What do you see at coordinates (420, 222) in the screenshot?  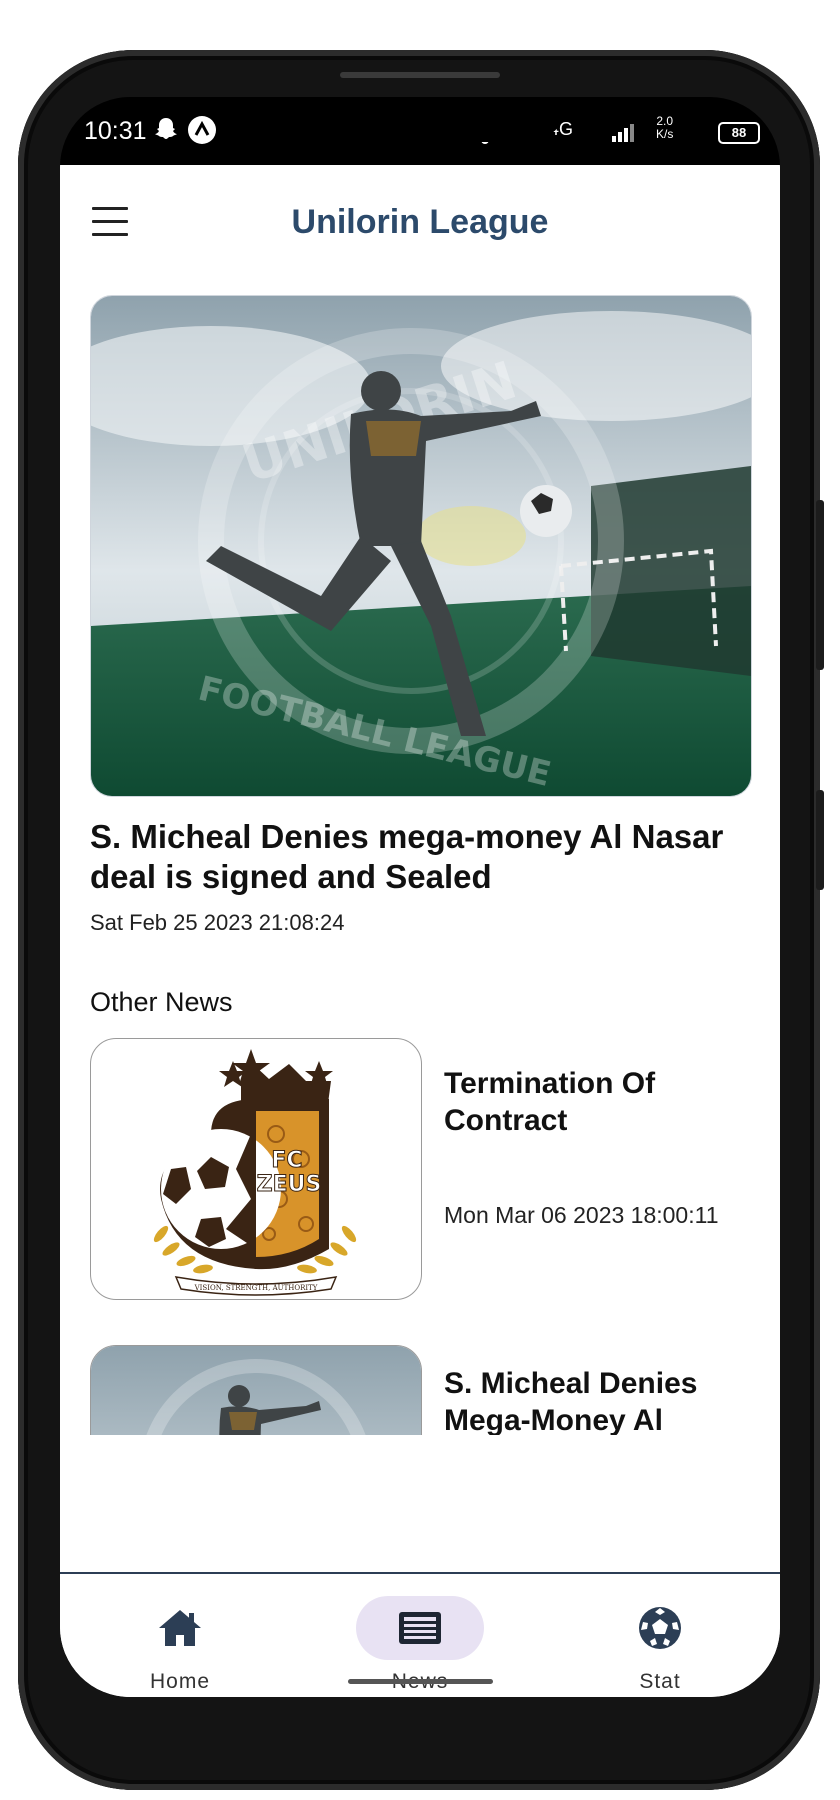 I see `app-title: Unilorin League` at bounding box center [420, 222].